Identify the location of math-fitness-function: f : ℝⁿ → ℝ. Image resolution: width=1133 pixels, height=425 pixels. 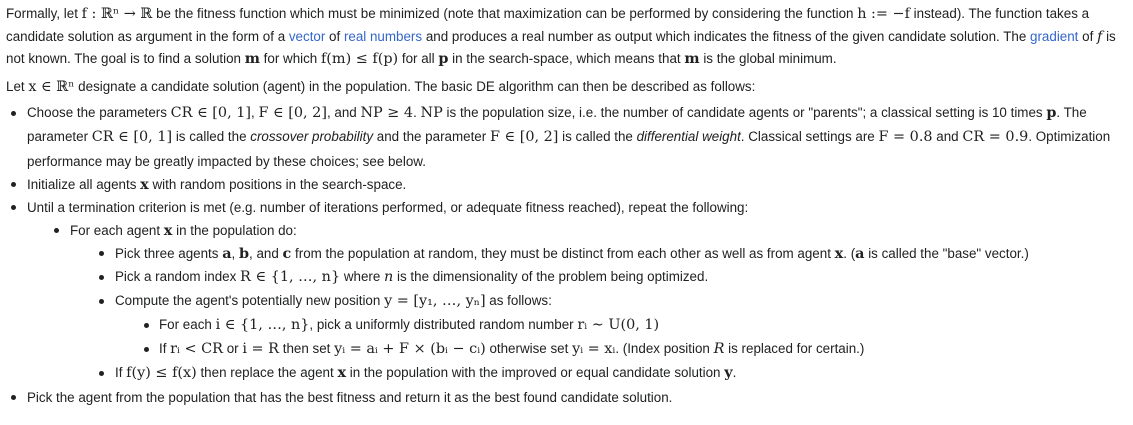
(117, 14).